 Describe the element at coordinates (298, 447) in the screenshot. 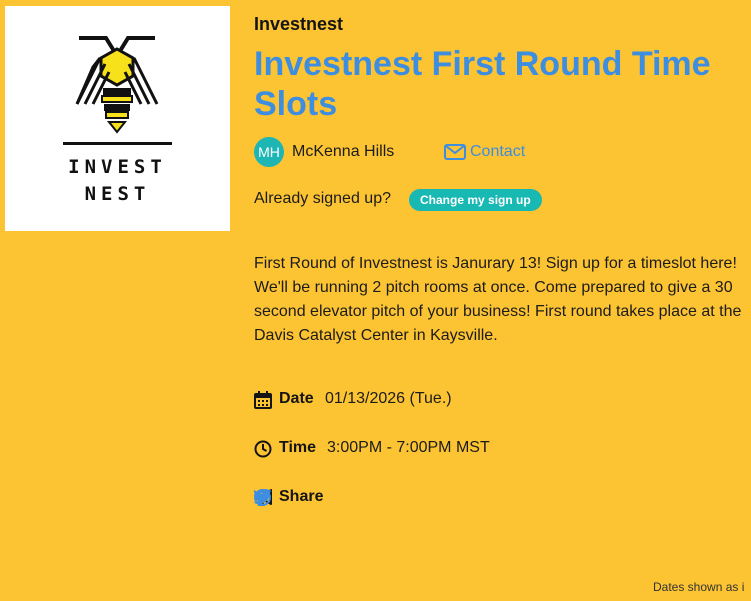

I see `time-label: Time` at that location.